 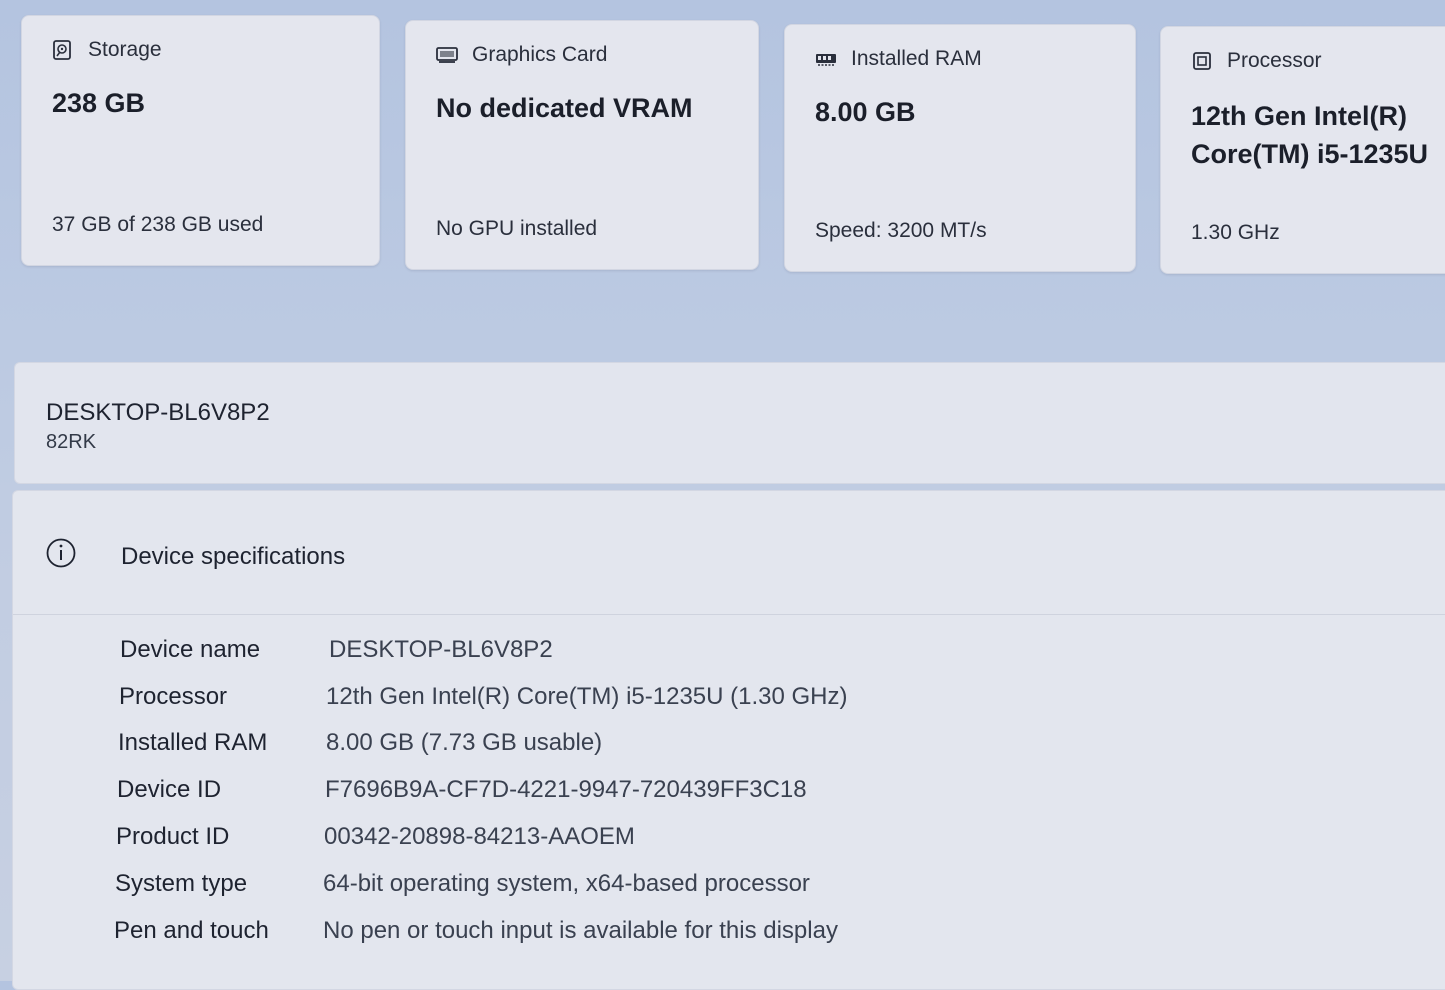 What do you see at coordinates (1299, 116) in the screenshot?
I see `processor-card-value-line1: 12th Gen Intel(R)` at bounding box center [1299, 116].